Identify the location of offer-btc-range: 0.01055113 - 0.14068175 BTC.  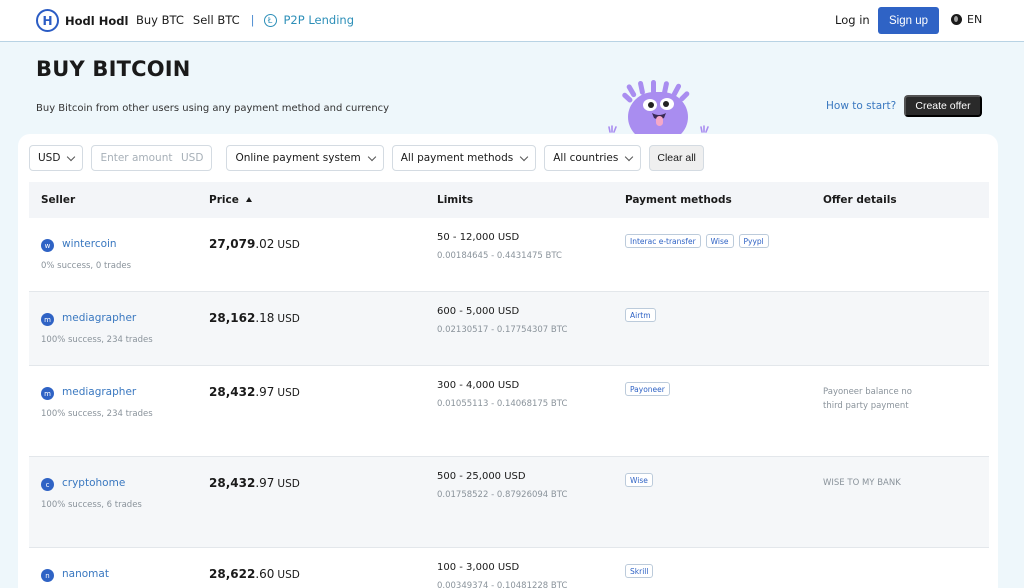
(502, 404).